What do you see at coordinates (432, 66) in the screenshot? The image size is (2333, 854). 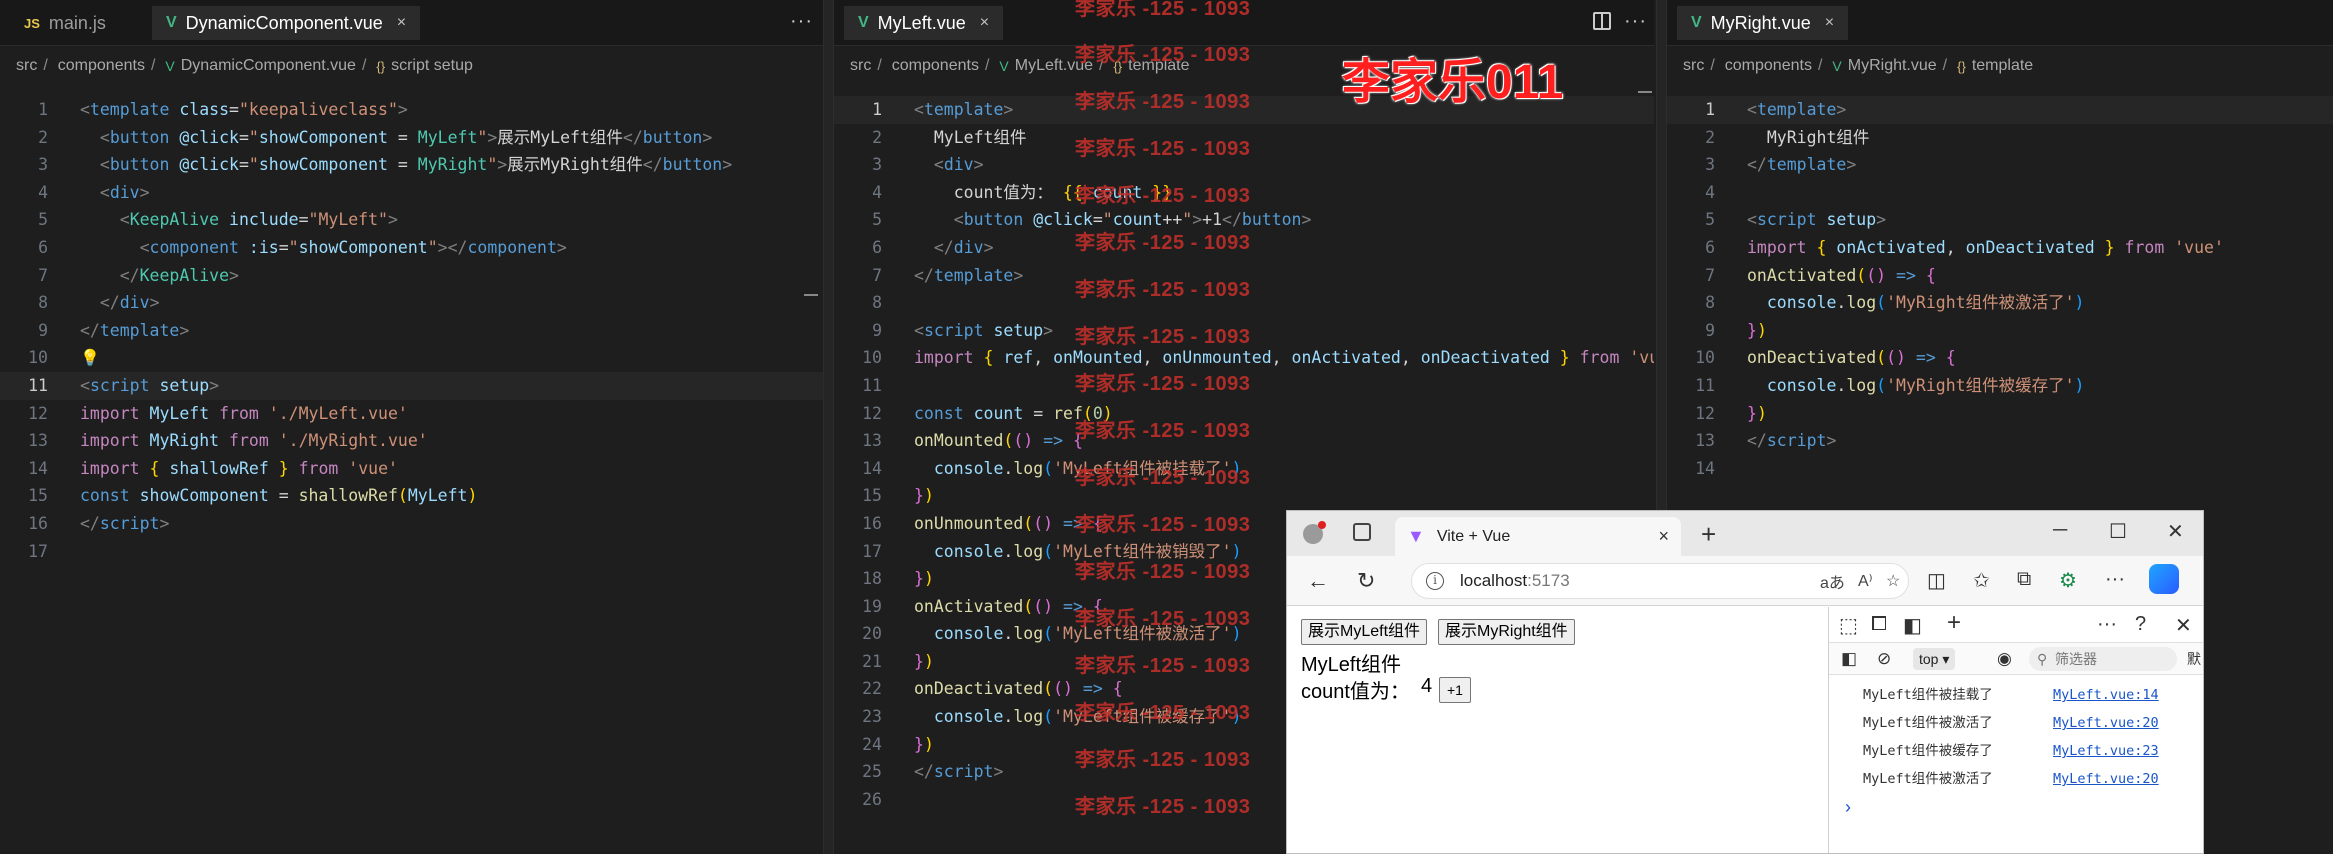 I see `breadcrumb-item: script setup` at bounding box center [432, 66].